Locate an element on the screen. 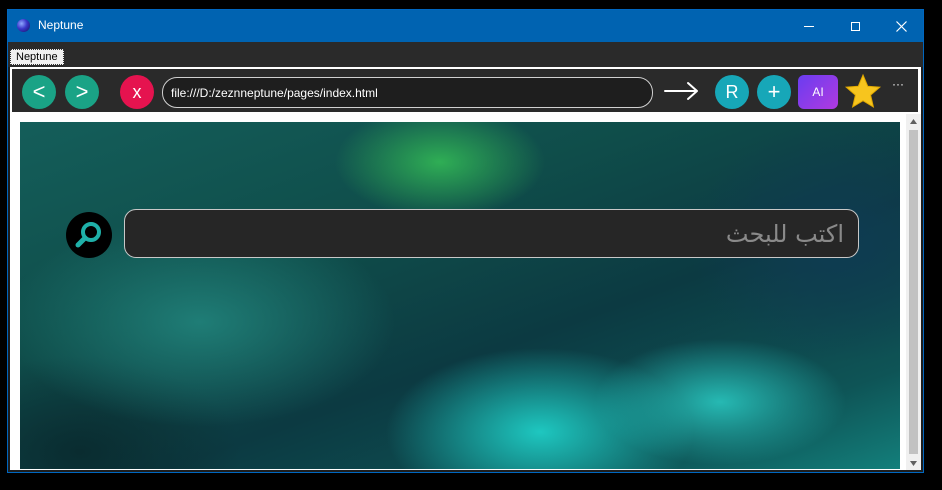 This screenshot has height=490, width=942. search-button is located at coordinates (89, 235).